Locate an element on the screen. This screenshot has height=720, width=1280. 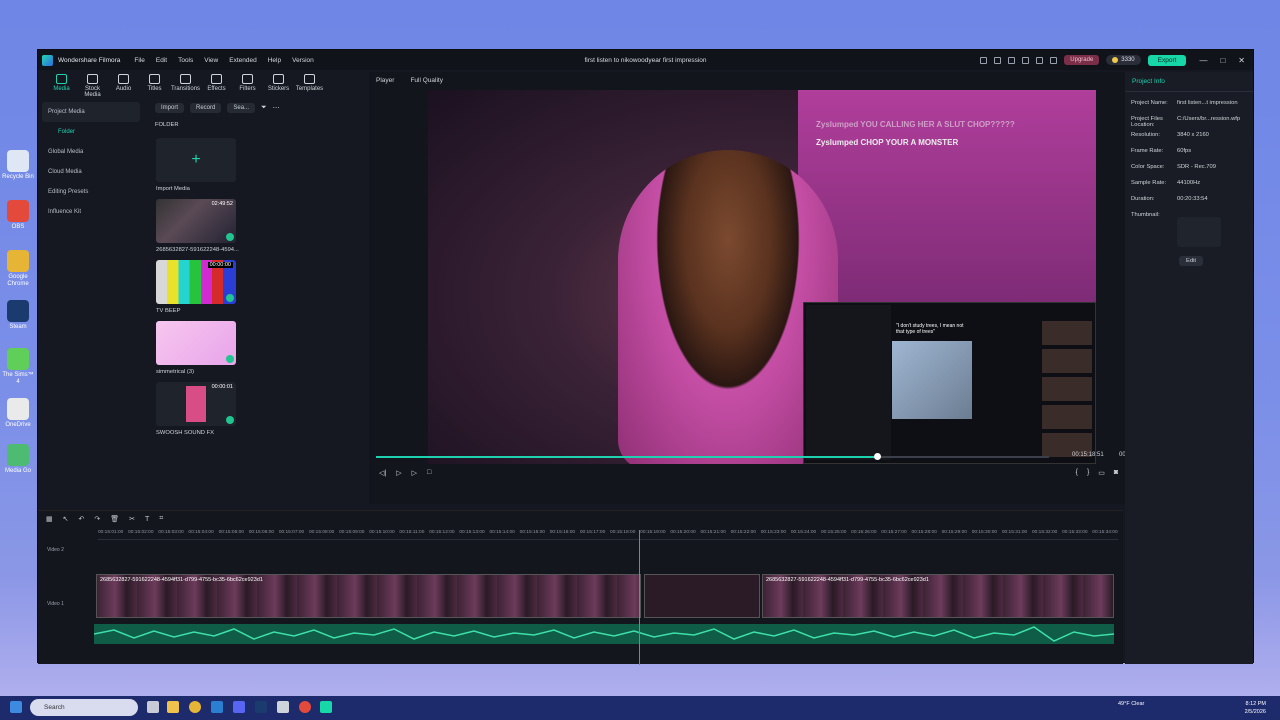
menu-item: File is located at coordinates (139, 60).